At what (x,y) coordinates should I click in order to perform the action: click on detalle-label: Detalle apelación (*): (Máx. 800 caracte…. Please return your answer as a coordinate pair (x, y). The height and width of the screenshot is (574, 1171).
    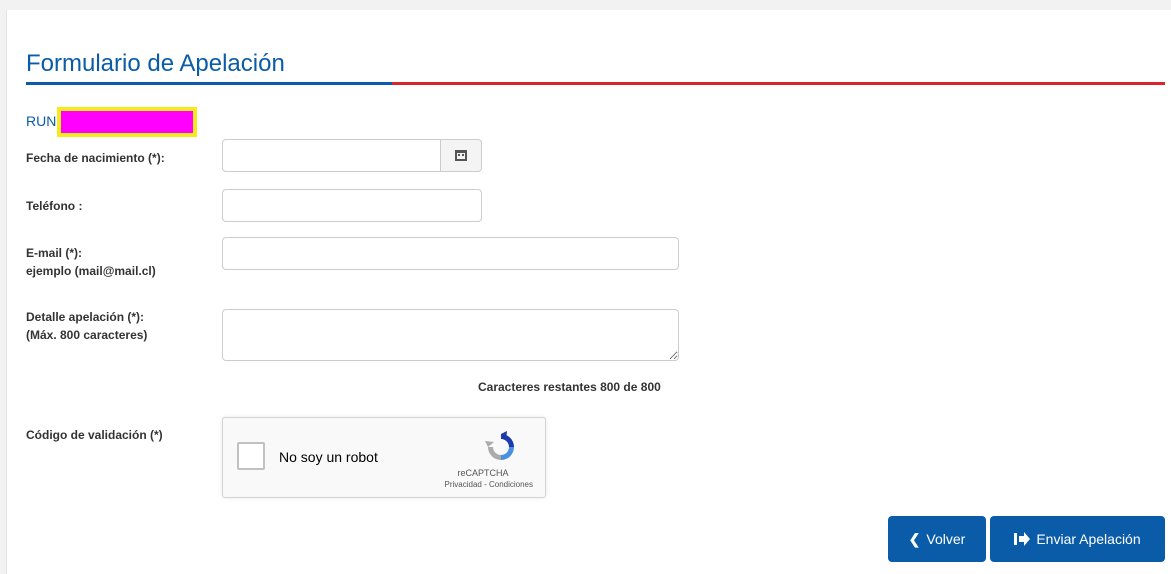
    Looking at the image, I should click on (86, 326).